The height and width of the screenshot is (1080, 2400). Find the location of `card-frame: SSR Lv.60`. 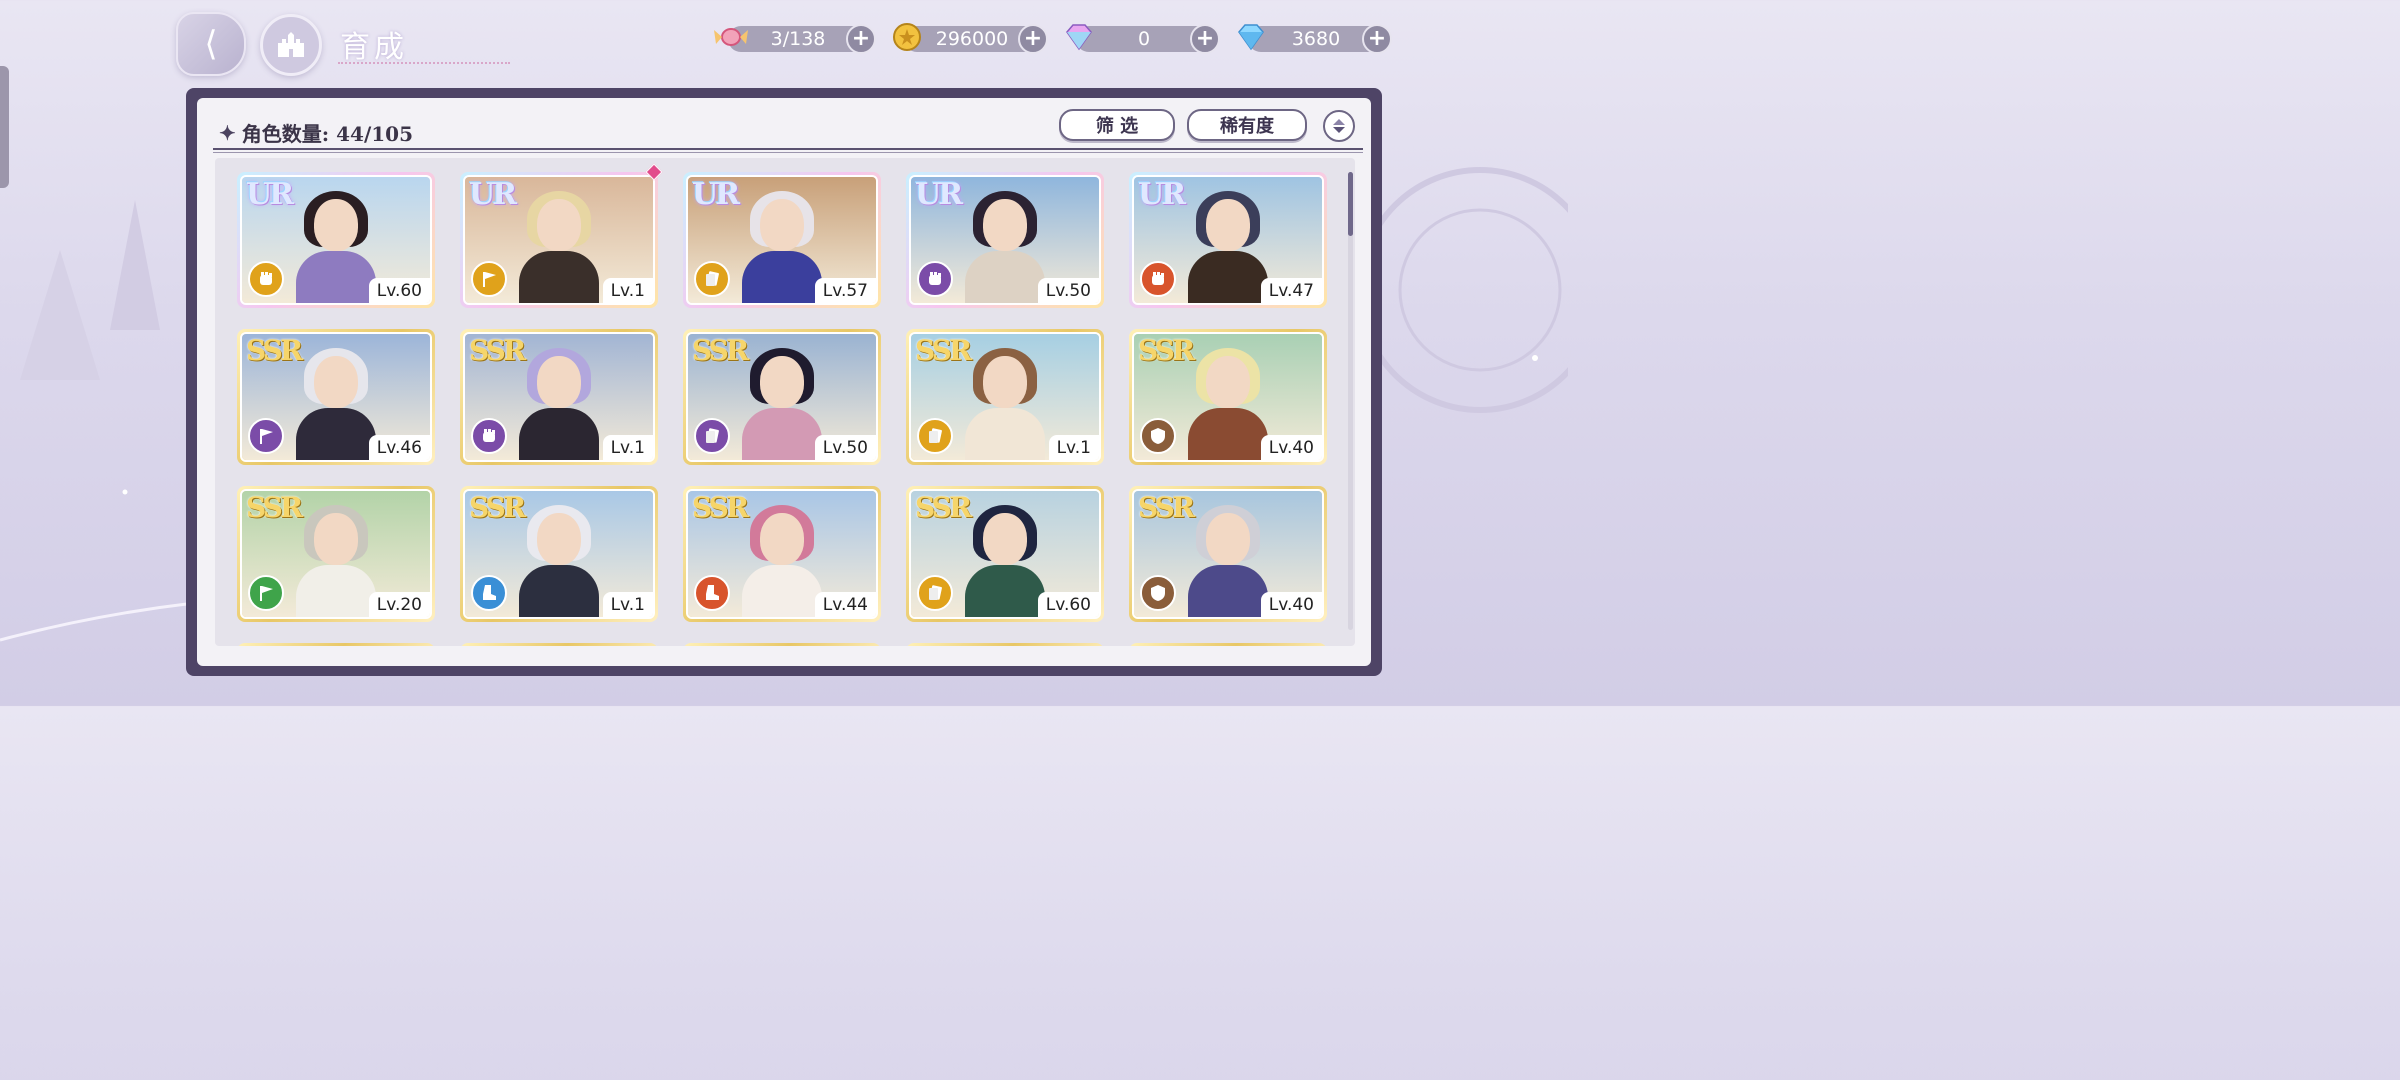

card-frame: SSR Lv.60 is located at coordinates (1005, 554).